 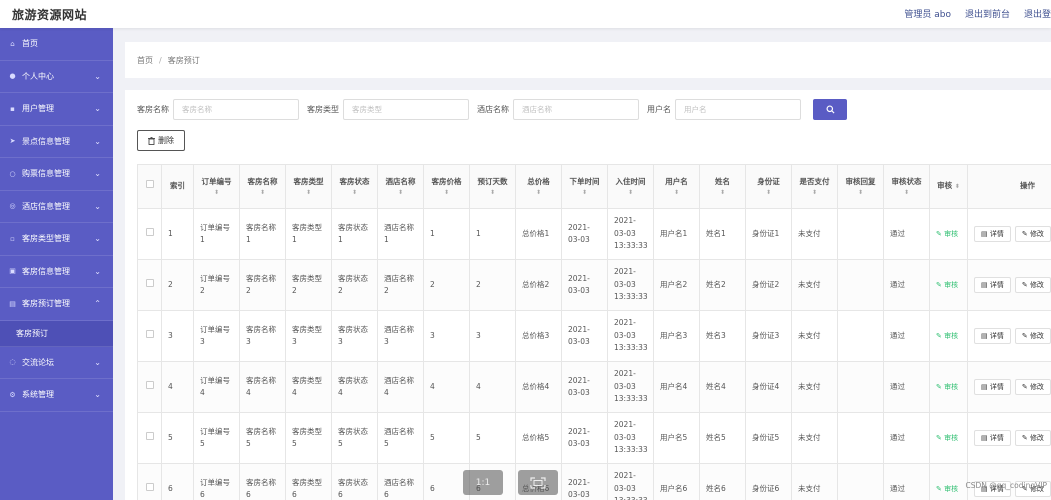 What do you see at coordinates (308, 186) in the screenshot?
I see `col-header-room-type: 客房类型 ⬍` at bounding box center [308, 186].